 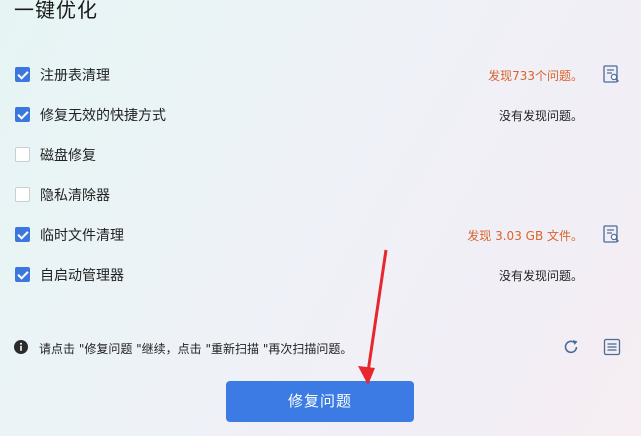 What do you see at coordinates (612, 347) in the screenshot?
I see `list-icon` at bounding box center [612, 347].